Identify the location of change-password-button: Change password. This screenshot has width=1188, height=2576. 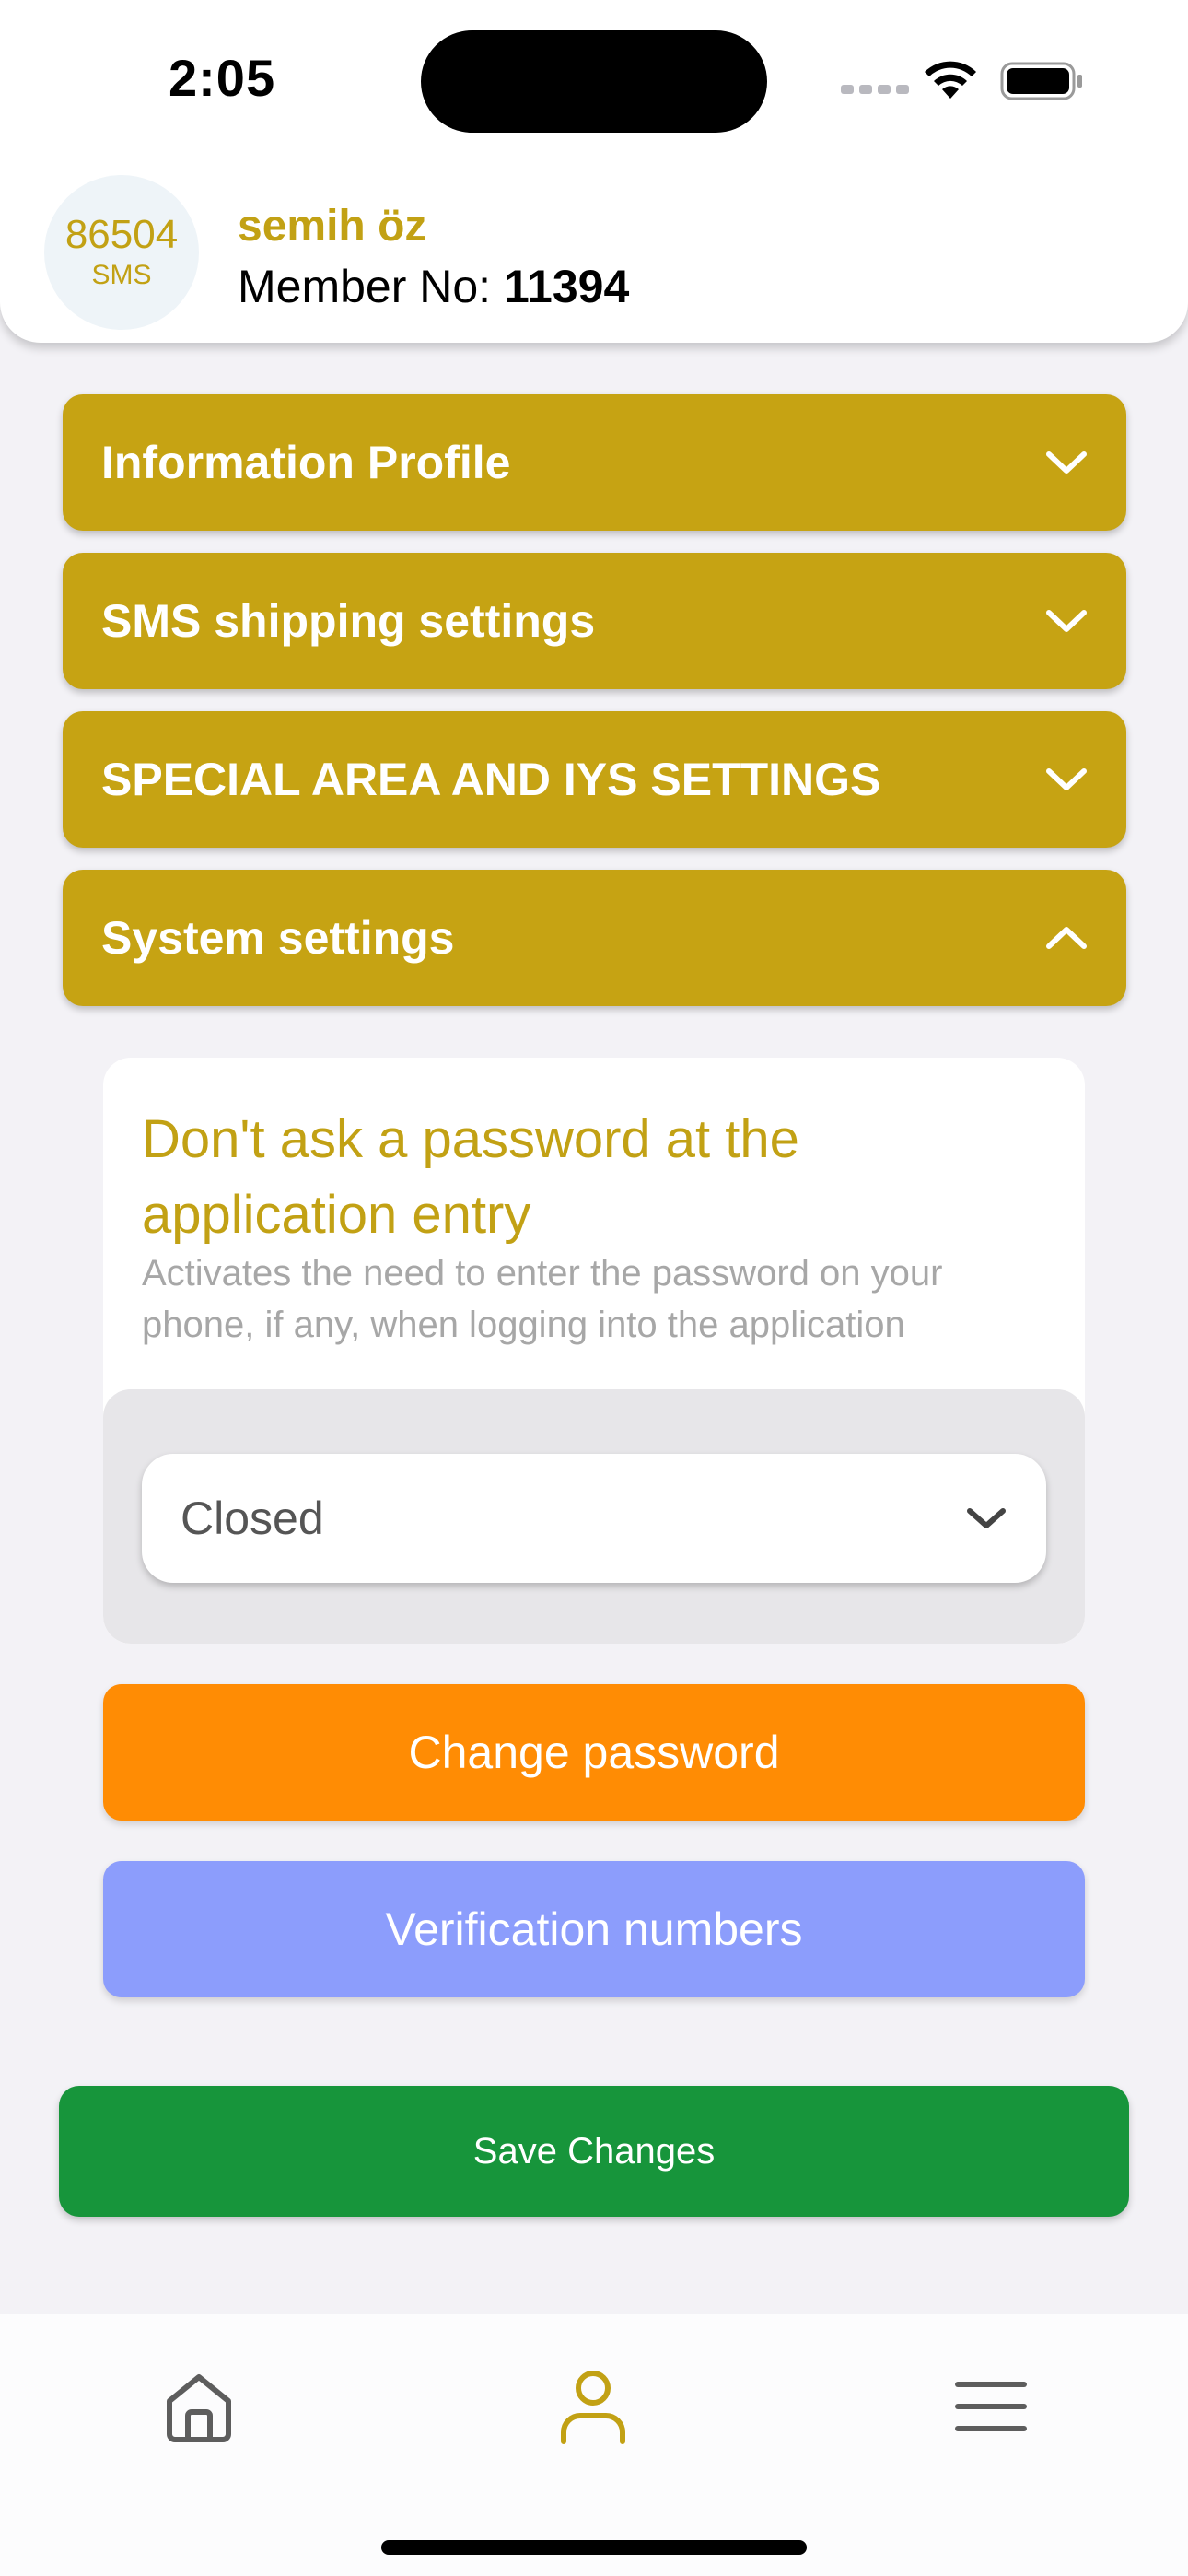
(594, 1752).